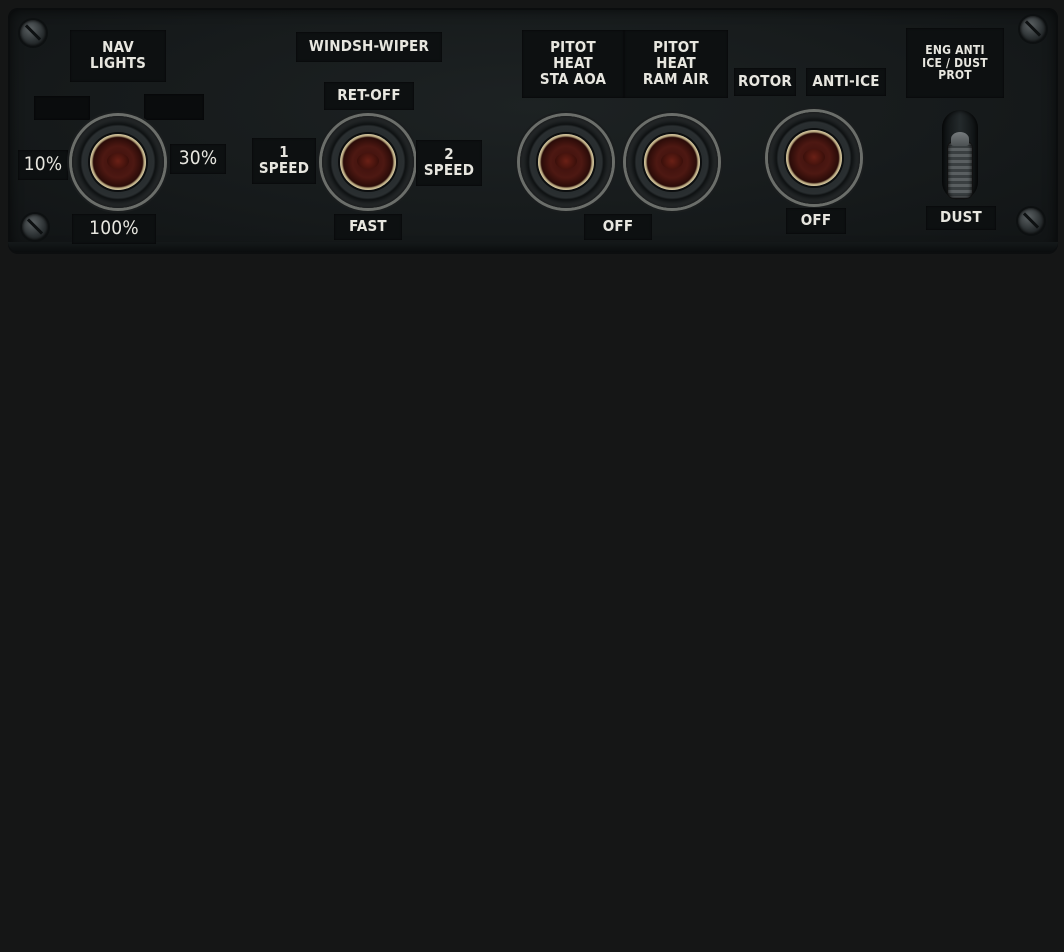 This screenshot has width=1064, height=952. I want to click on pitot-heat-sta-aoa-line3: STA AOA, so click(573, 78).